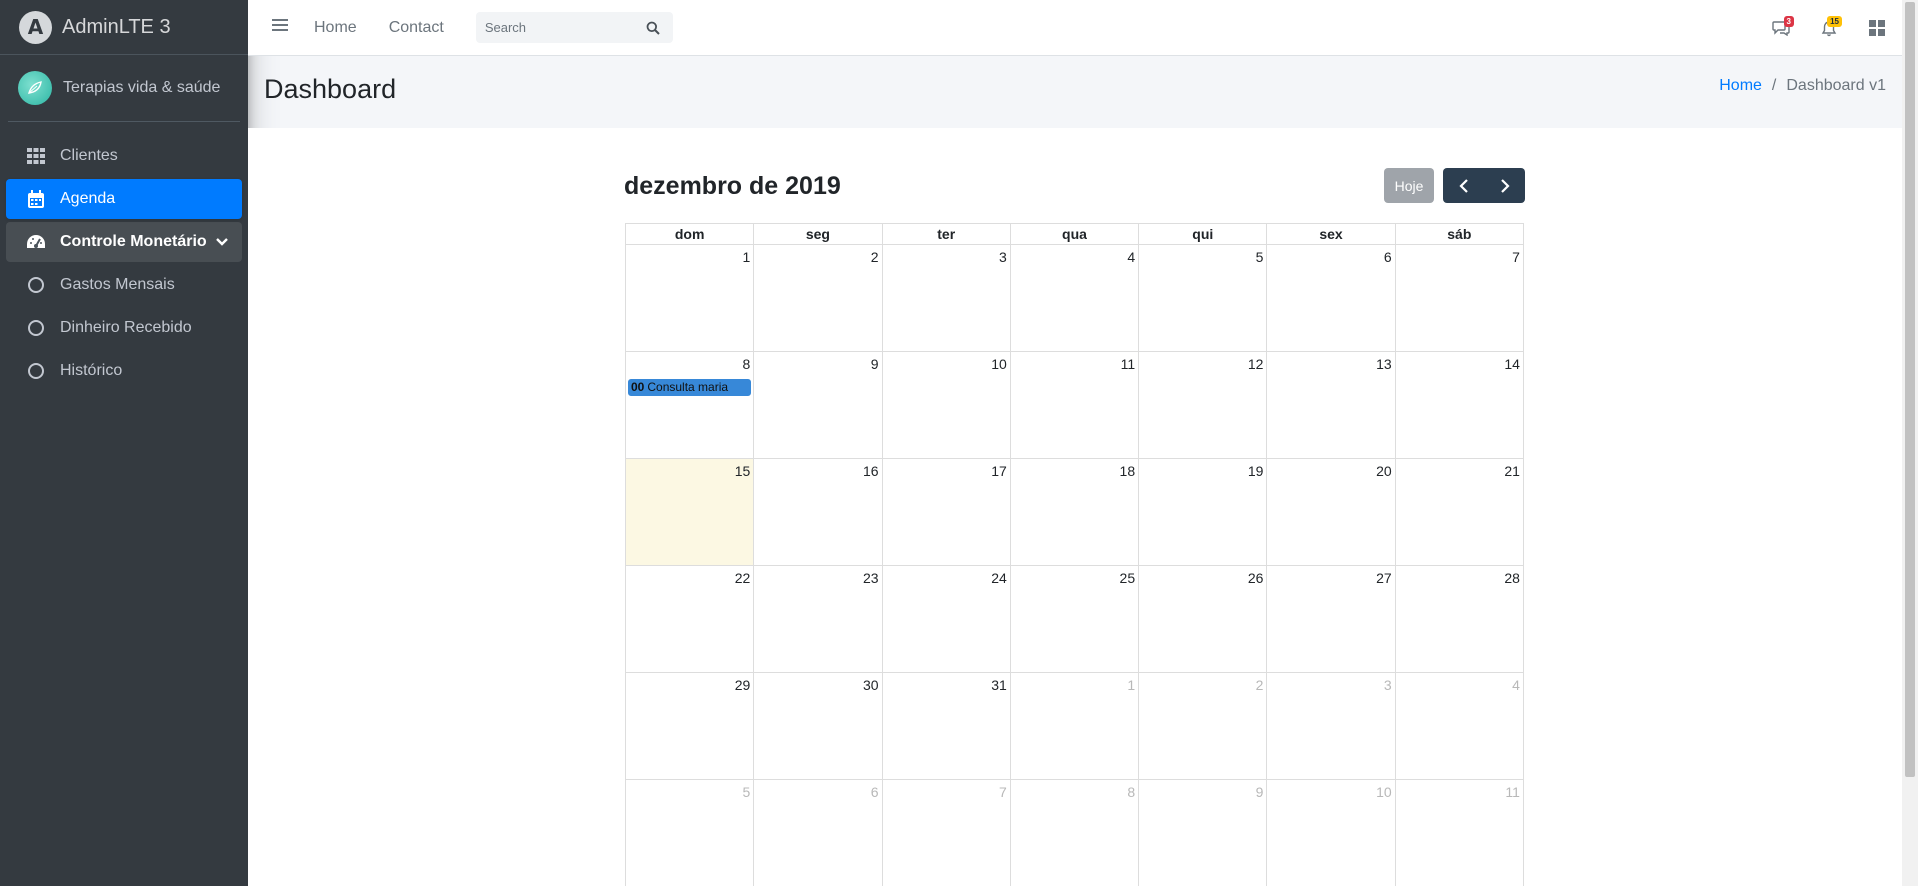  I want to click on nav-link-contact: Contact, so click(416, 28).